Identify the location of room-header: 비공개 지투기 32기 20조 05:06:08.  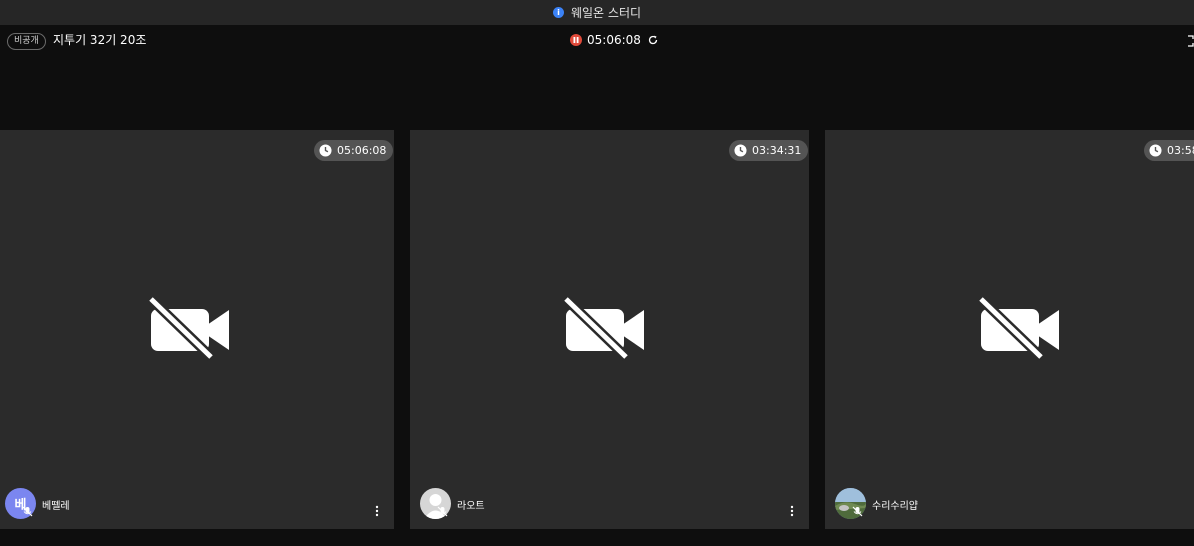
(597, 41).